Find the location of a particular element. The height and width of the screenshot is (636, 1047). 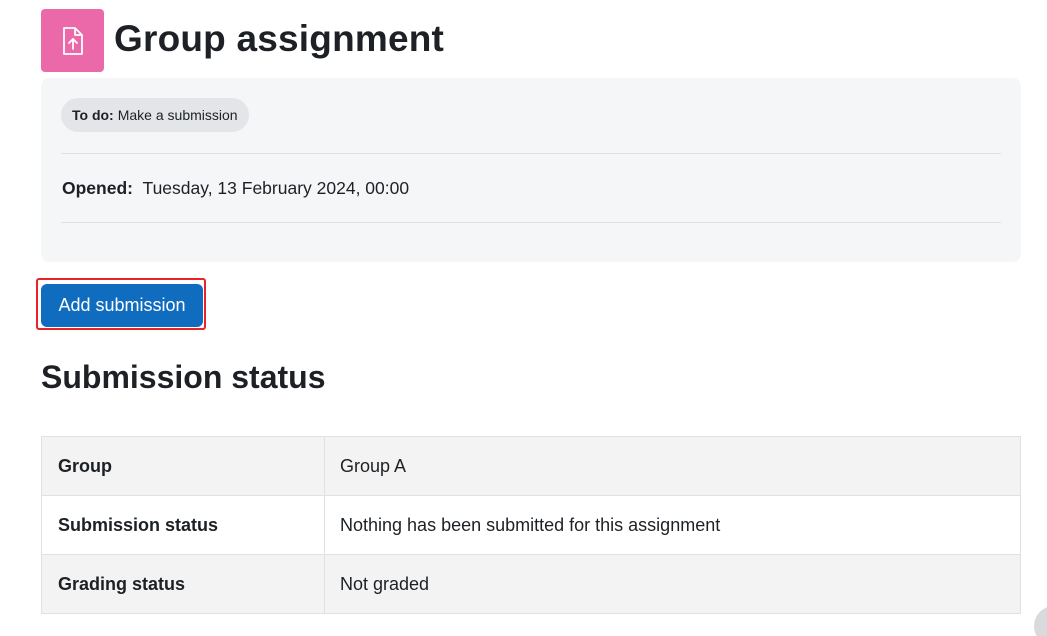

todo-badge: To do: Make a submission is located at coordinates (155, 115).